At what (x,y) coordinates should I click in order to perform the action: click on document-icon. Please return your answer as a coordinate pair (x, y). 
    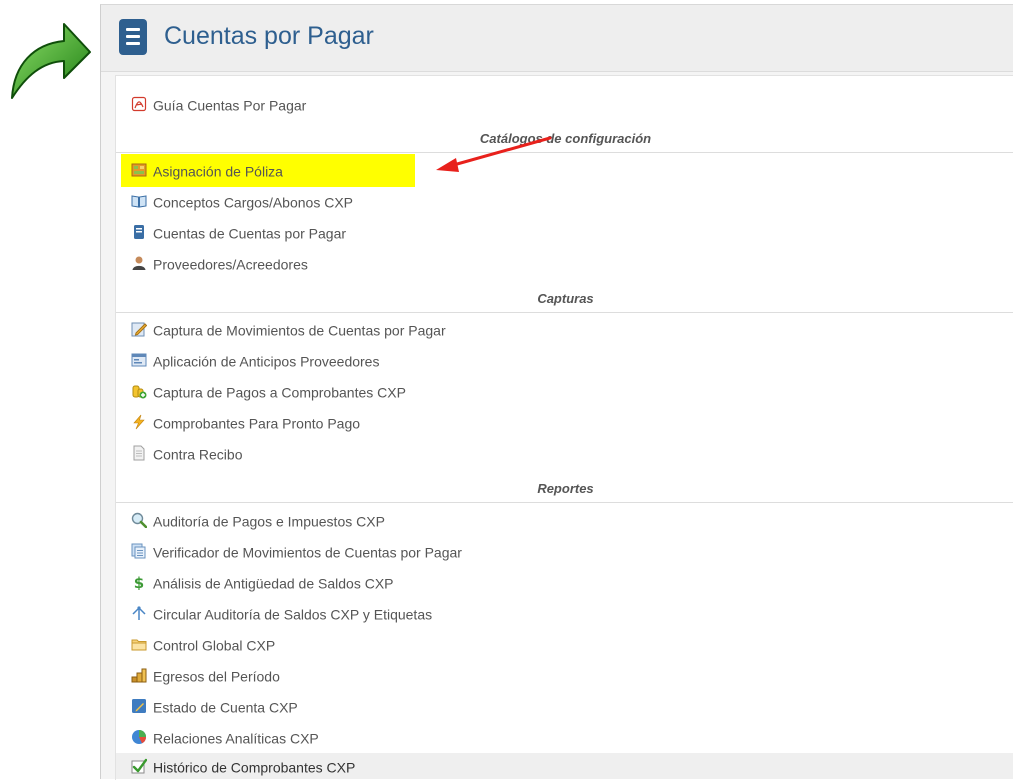
    Looking at the image, I should click on (139, 453).